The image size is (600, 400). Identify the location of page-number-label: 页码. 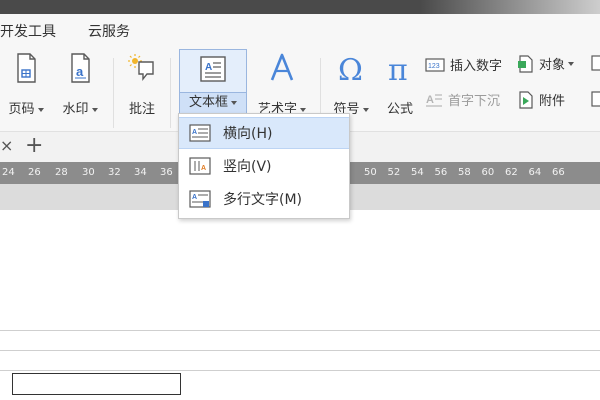
(21, 109).